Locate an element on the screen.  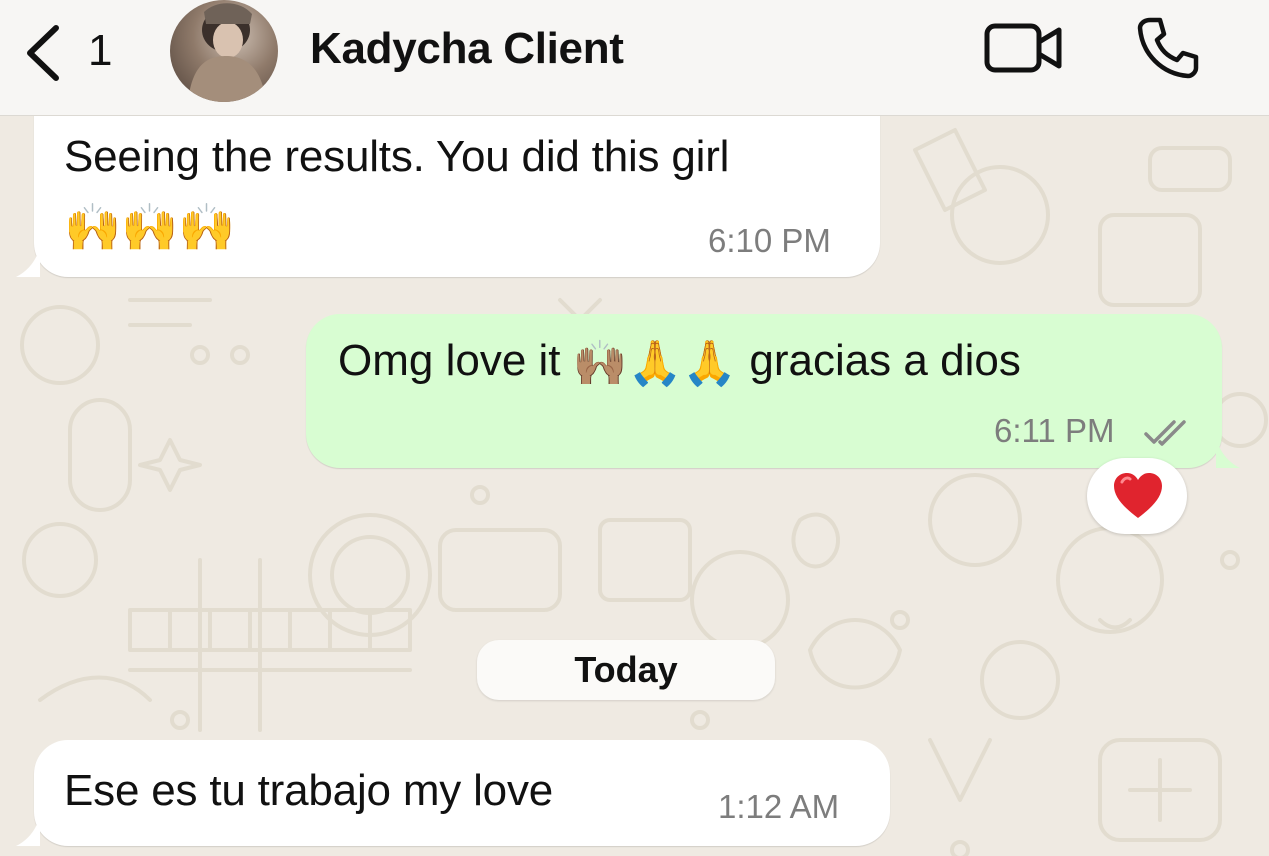
message-text: Ese es tu trabajo my love is located at coordinates (309, 790).